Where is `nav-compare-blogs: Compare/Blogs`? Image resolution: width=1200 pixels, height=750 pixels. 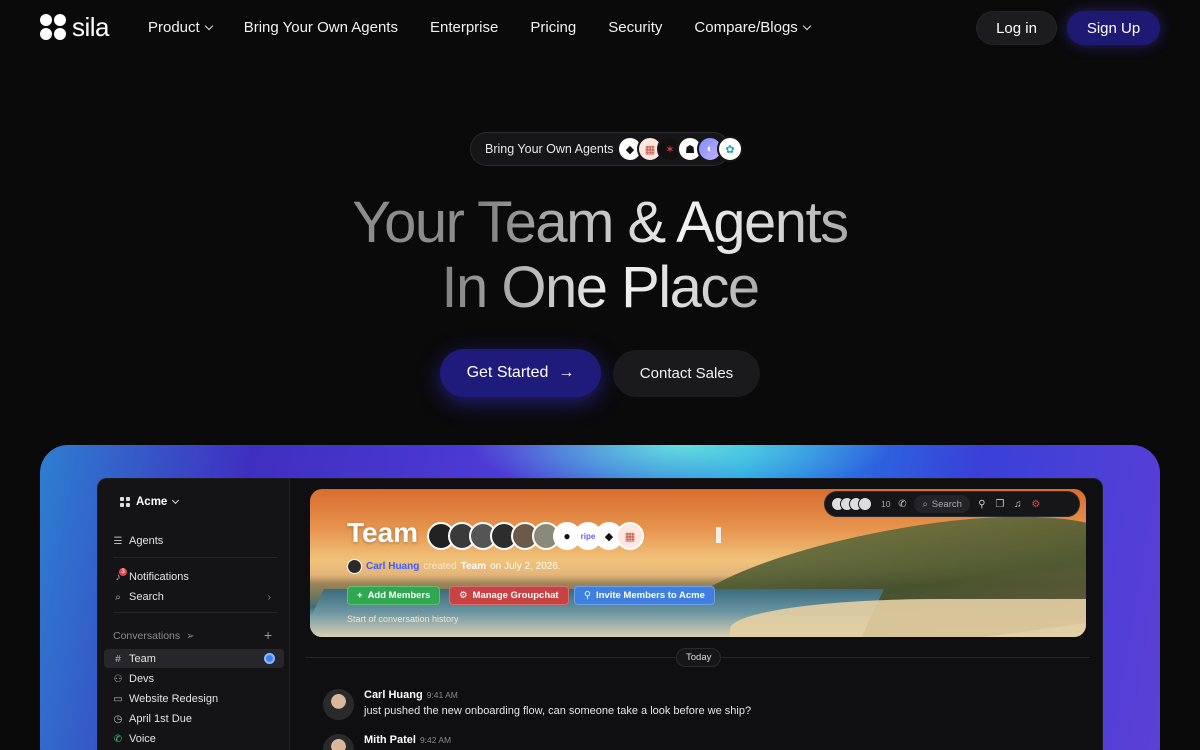
nav-compare-blogs: Compare/Blogs is located at coordinates (753, 27).